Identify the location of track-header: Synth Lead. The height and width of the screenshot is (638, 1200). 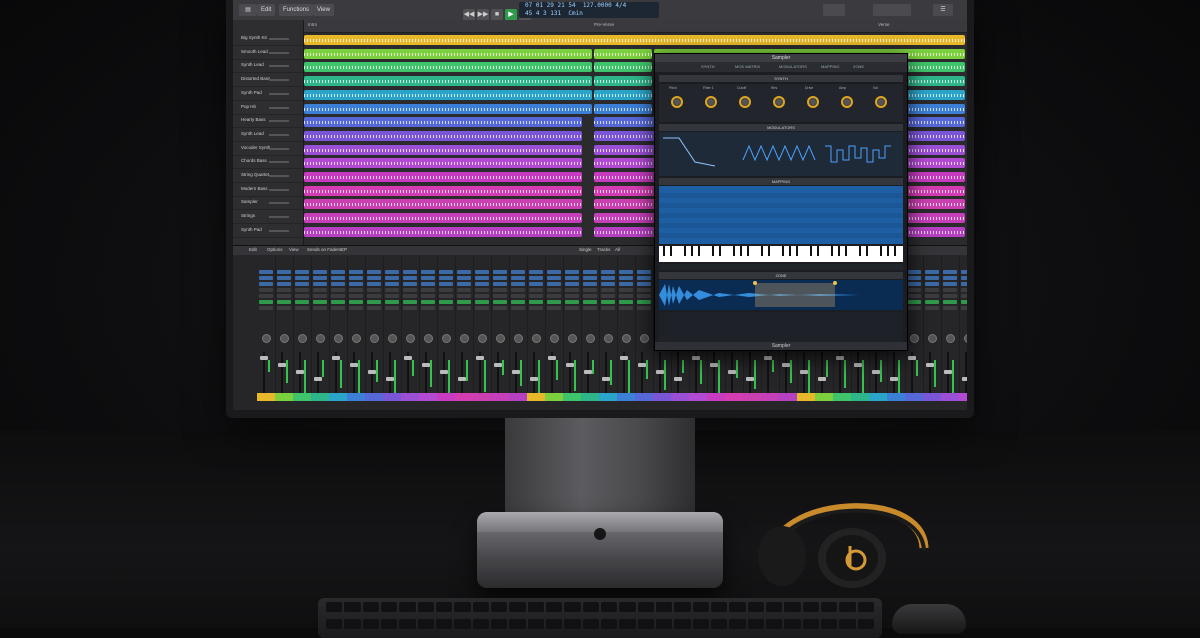
(268, 67).